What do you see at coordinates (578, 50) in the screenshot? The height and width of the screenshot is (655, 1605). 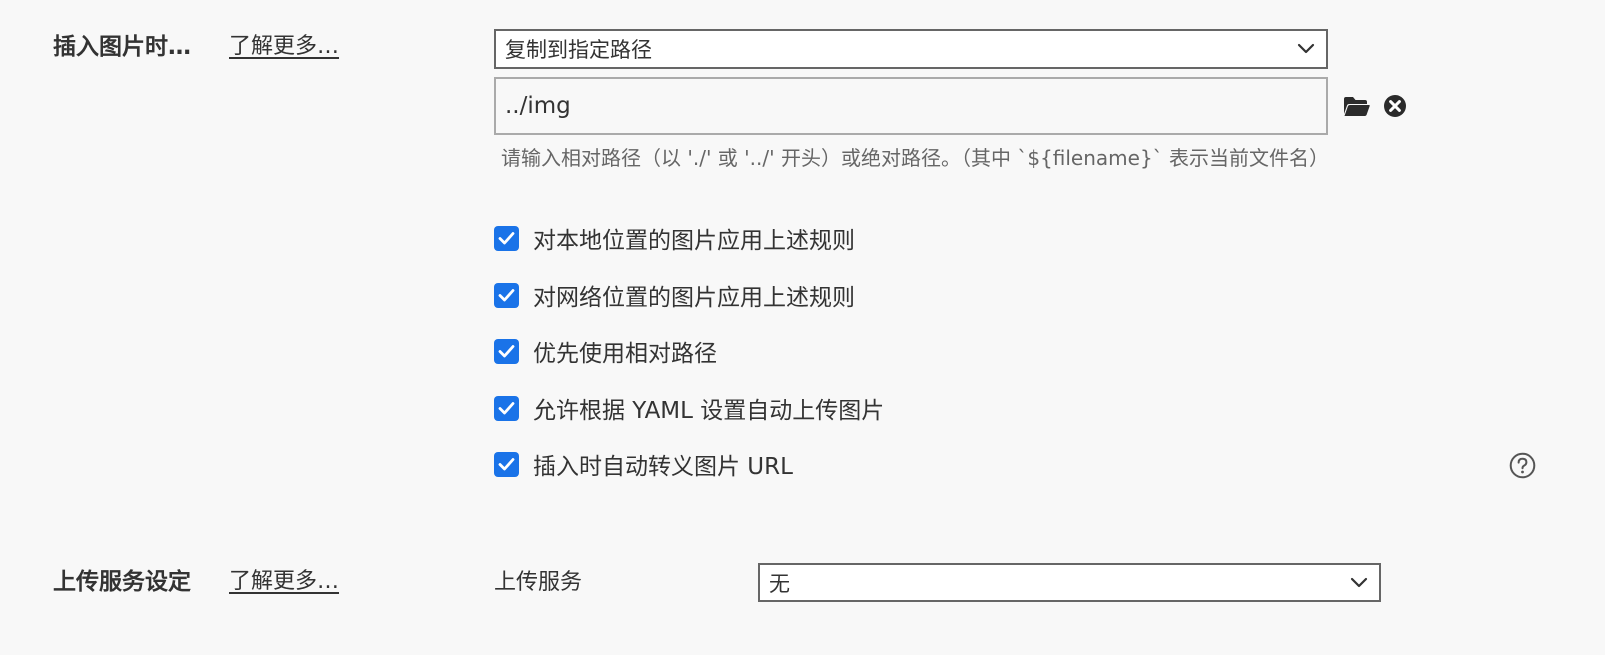 I see `image-insert-action-value: 复制到指定路径` at bounding box center [578, 50].